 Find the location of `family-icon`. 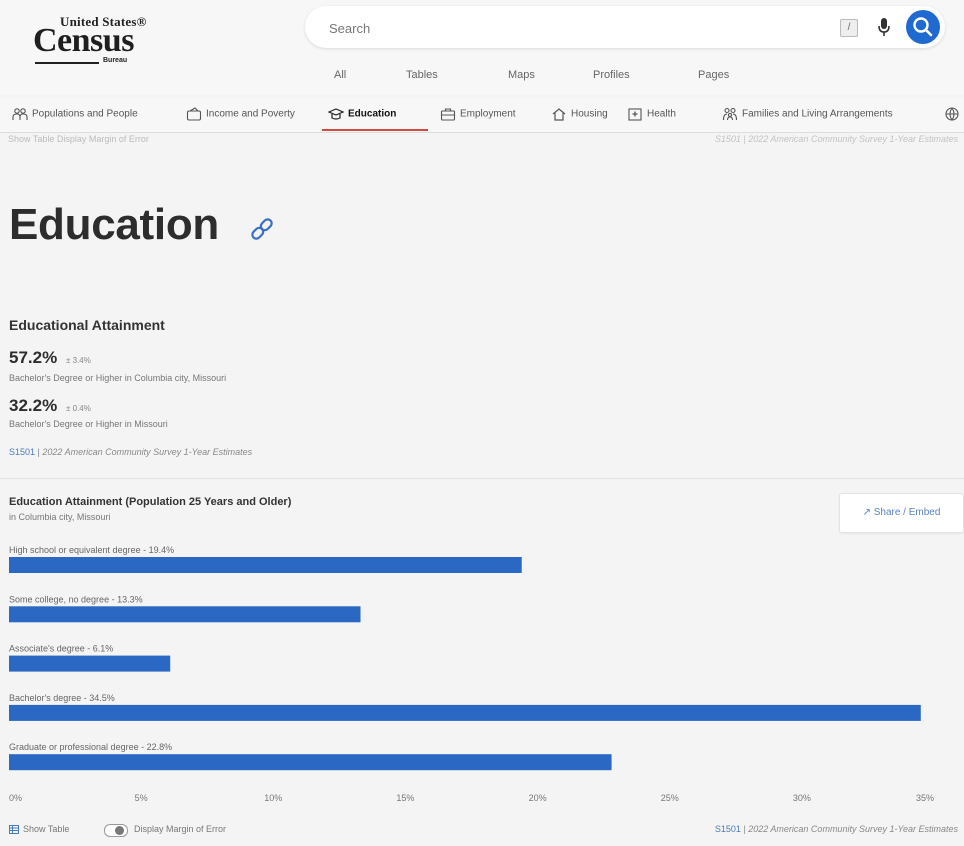

family-icon is located at coordinates (730, 114).